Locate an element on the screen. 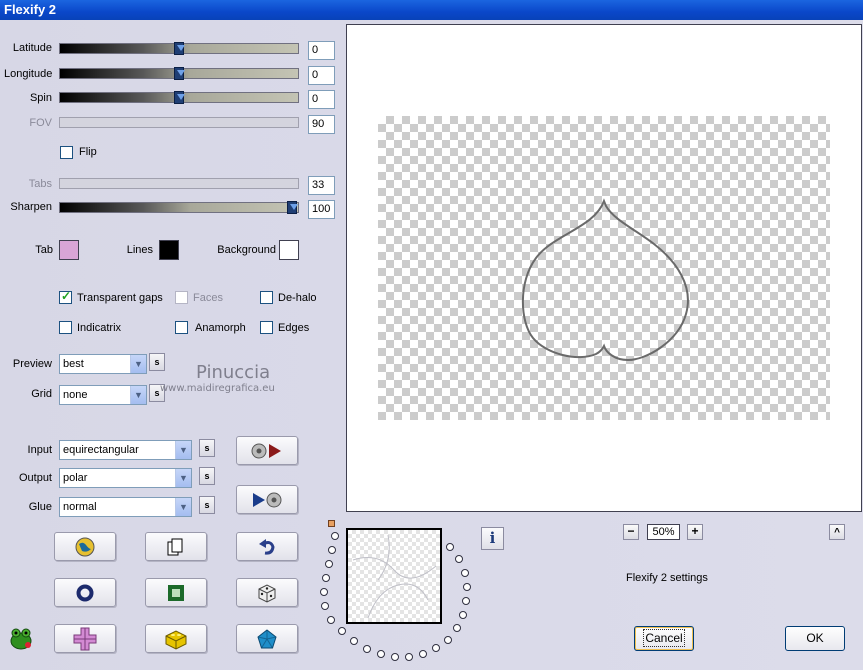  sharpen-value: 100 is located at coordinates (321, 209).